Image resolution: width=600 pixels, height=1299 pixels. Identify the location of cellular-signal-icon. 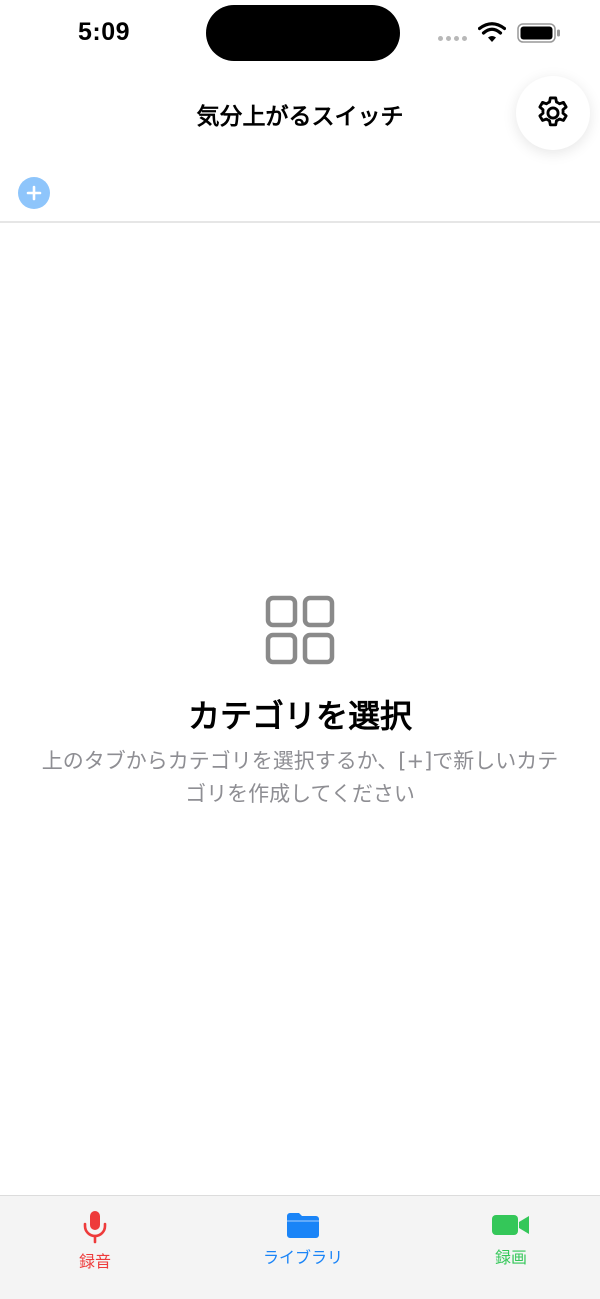
(452, 38).